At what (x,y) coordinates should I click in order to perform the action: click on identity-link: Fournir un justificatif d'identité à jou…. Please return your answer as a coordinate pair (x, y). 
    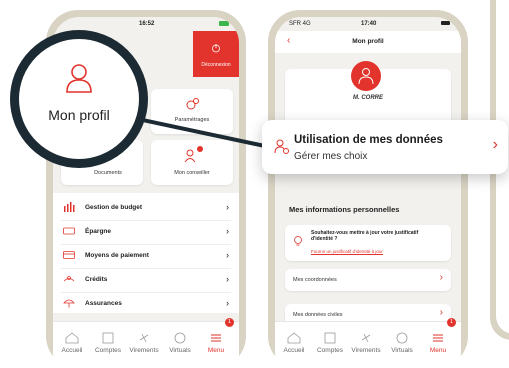
    Looking at the image, I should click on (347, 251).